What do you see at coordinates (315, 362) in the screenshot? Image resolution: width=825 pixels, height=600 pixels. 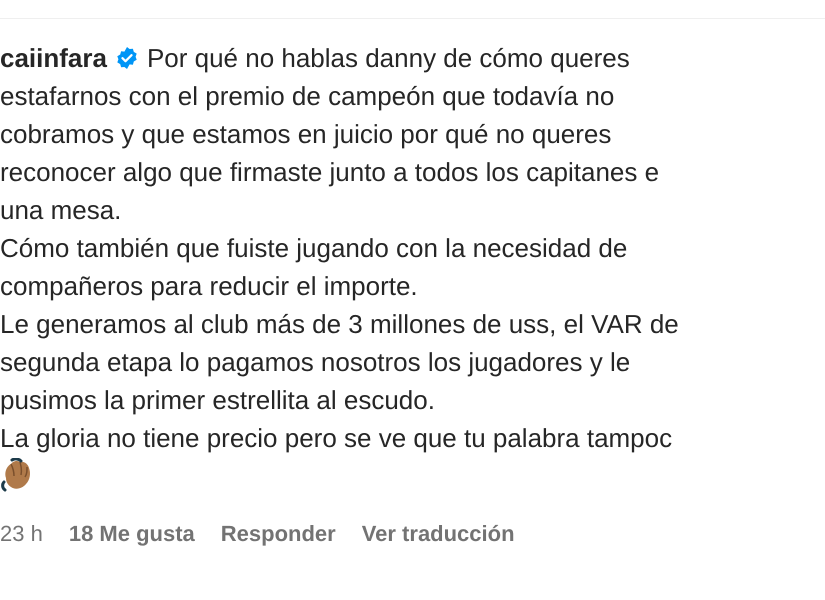 I see `comment-text: segunda etapa lo pagamos nosotros los jugadores y le` at bounding box center [315, 362].